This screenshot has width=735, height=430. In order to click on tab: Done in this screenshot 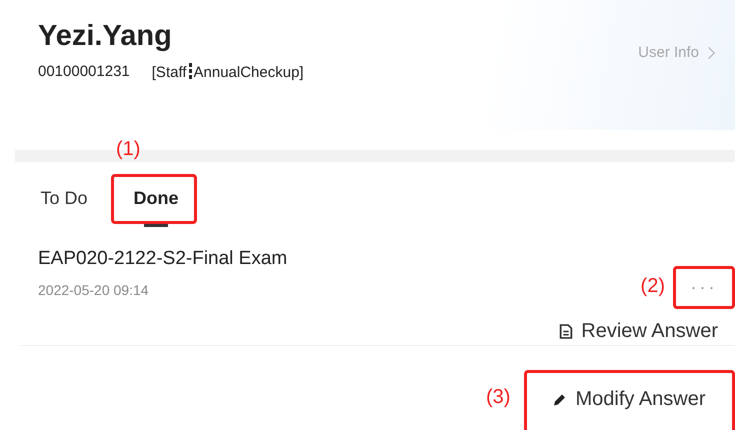, I will do `click(156, 198)`.